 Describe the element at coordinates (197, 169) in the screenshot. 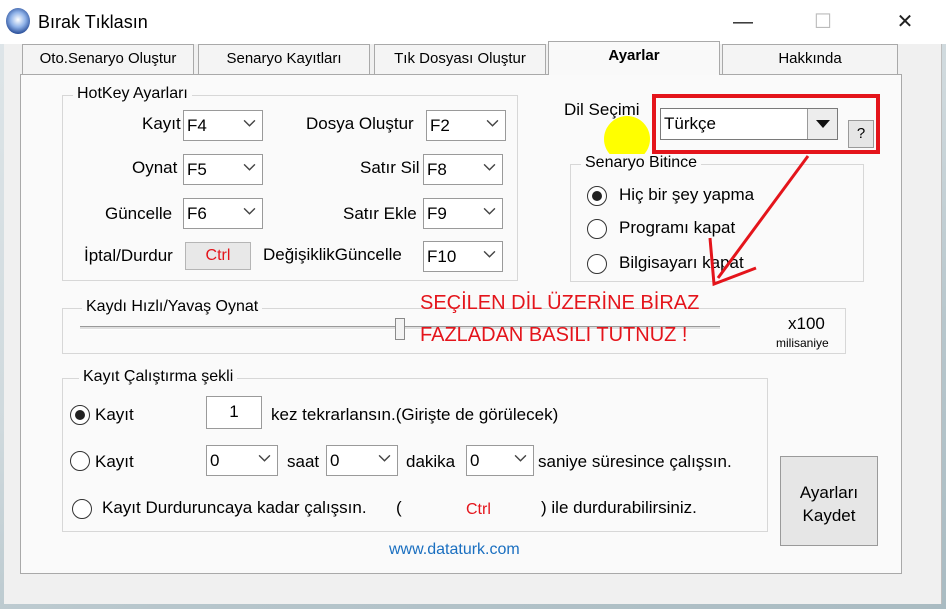

I see `play-hotkey-value: F5` at that location.